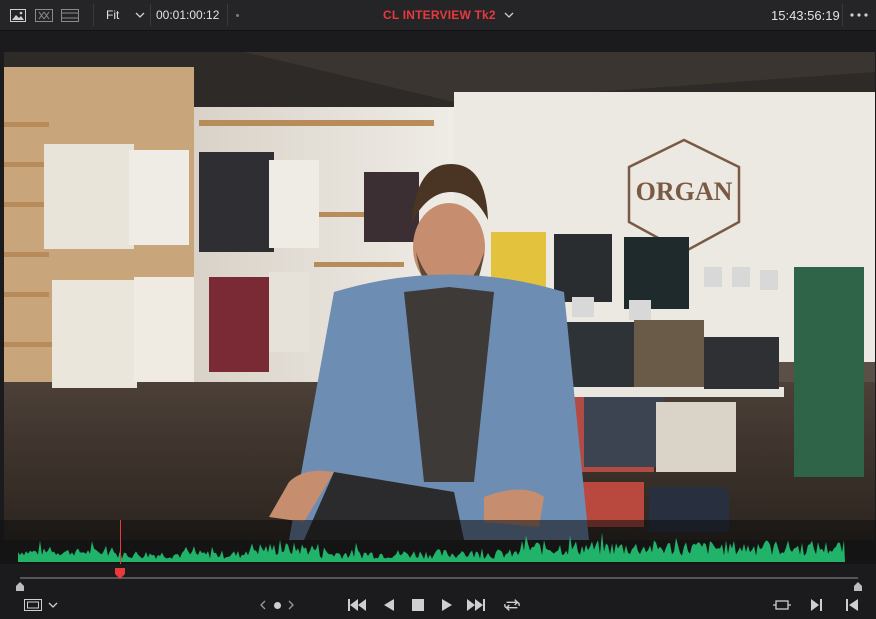 The image size is (876, 619). I want to click on safe-area-icon, so click(33, 605).